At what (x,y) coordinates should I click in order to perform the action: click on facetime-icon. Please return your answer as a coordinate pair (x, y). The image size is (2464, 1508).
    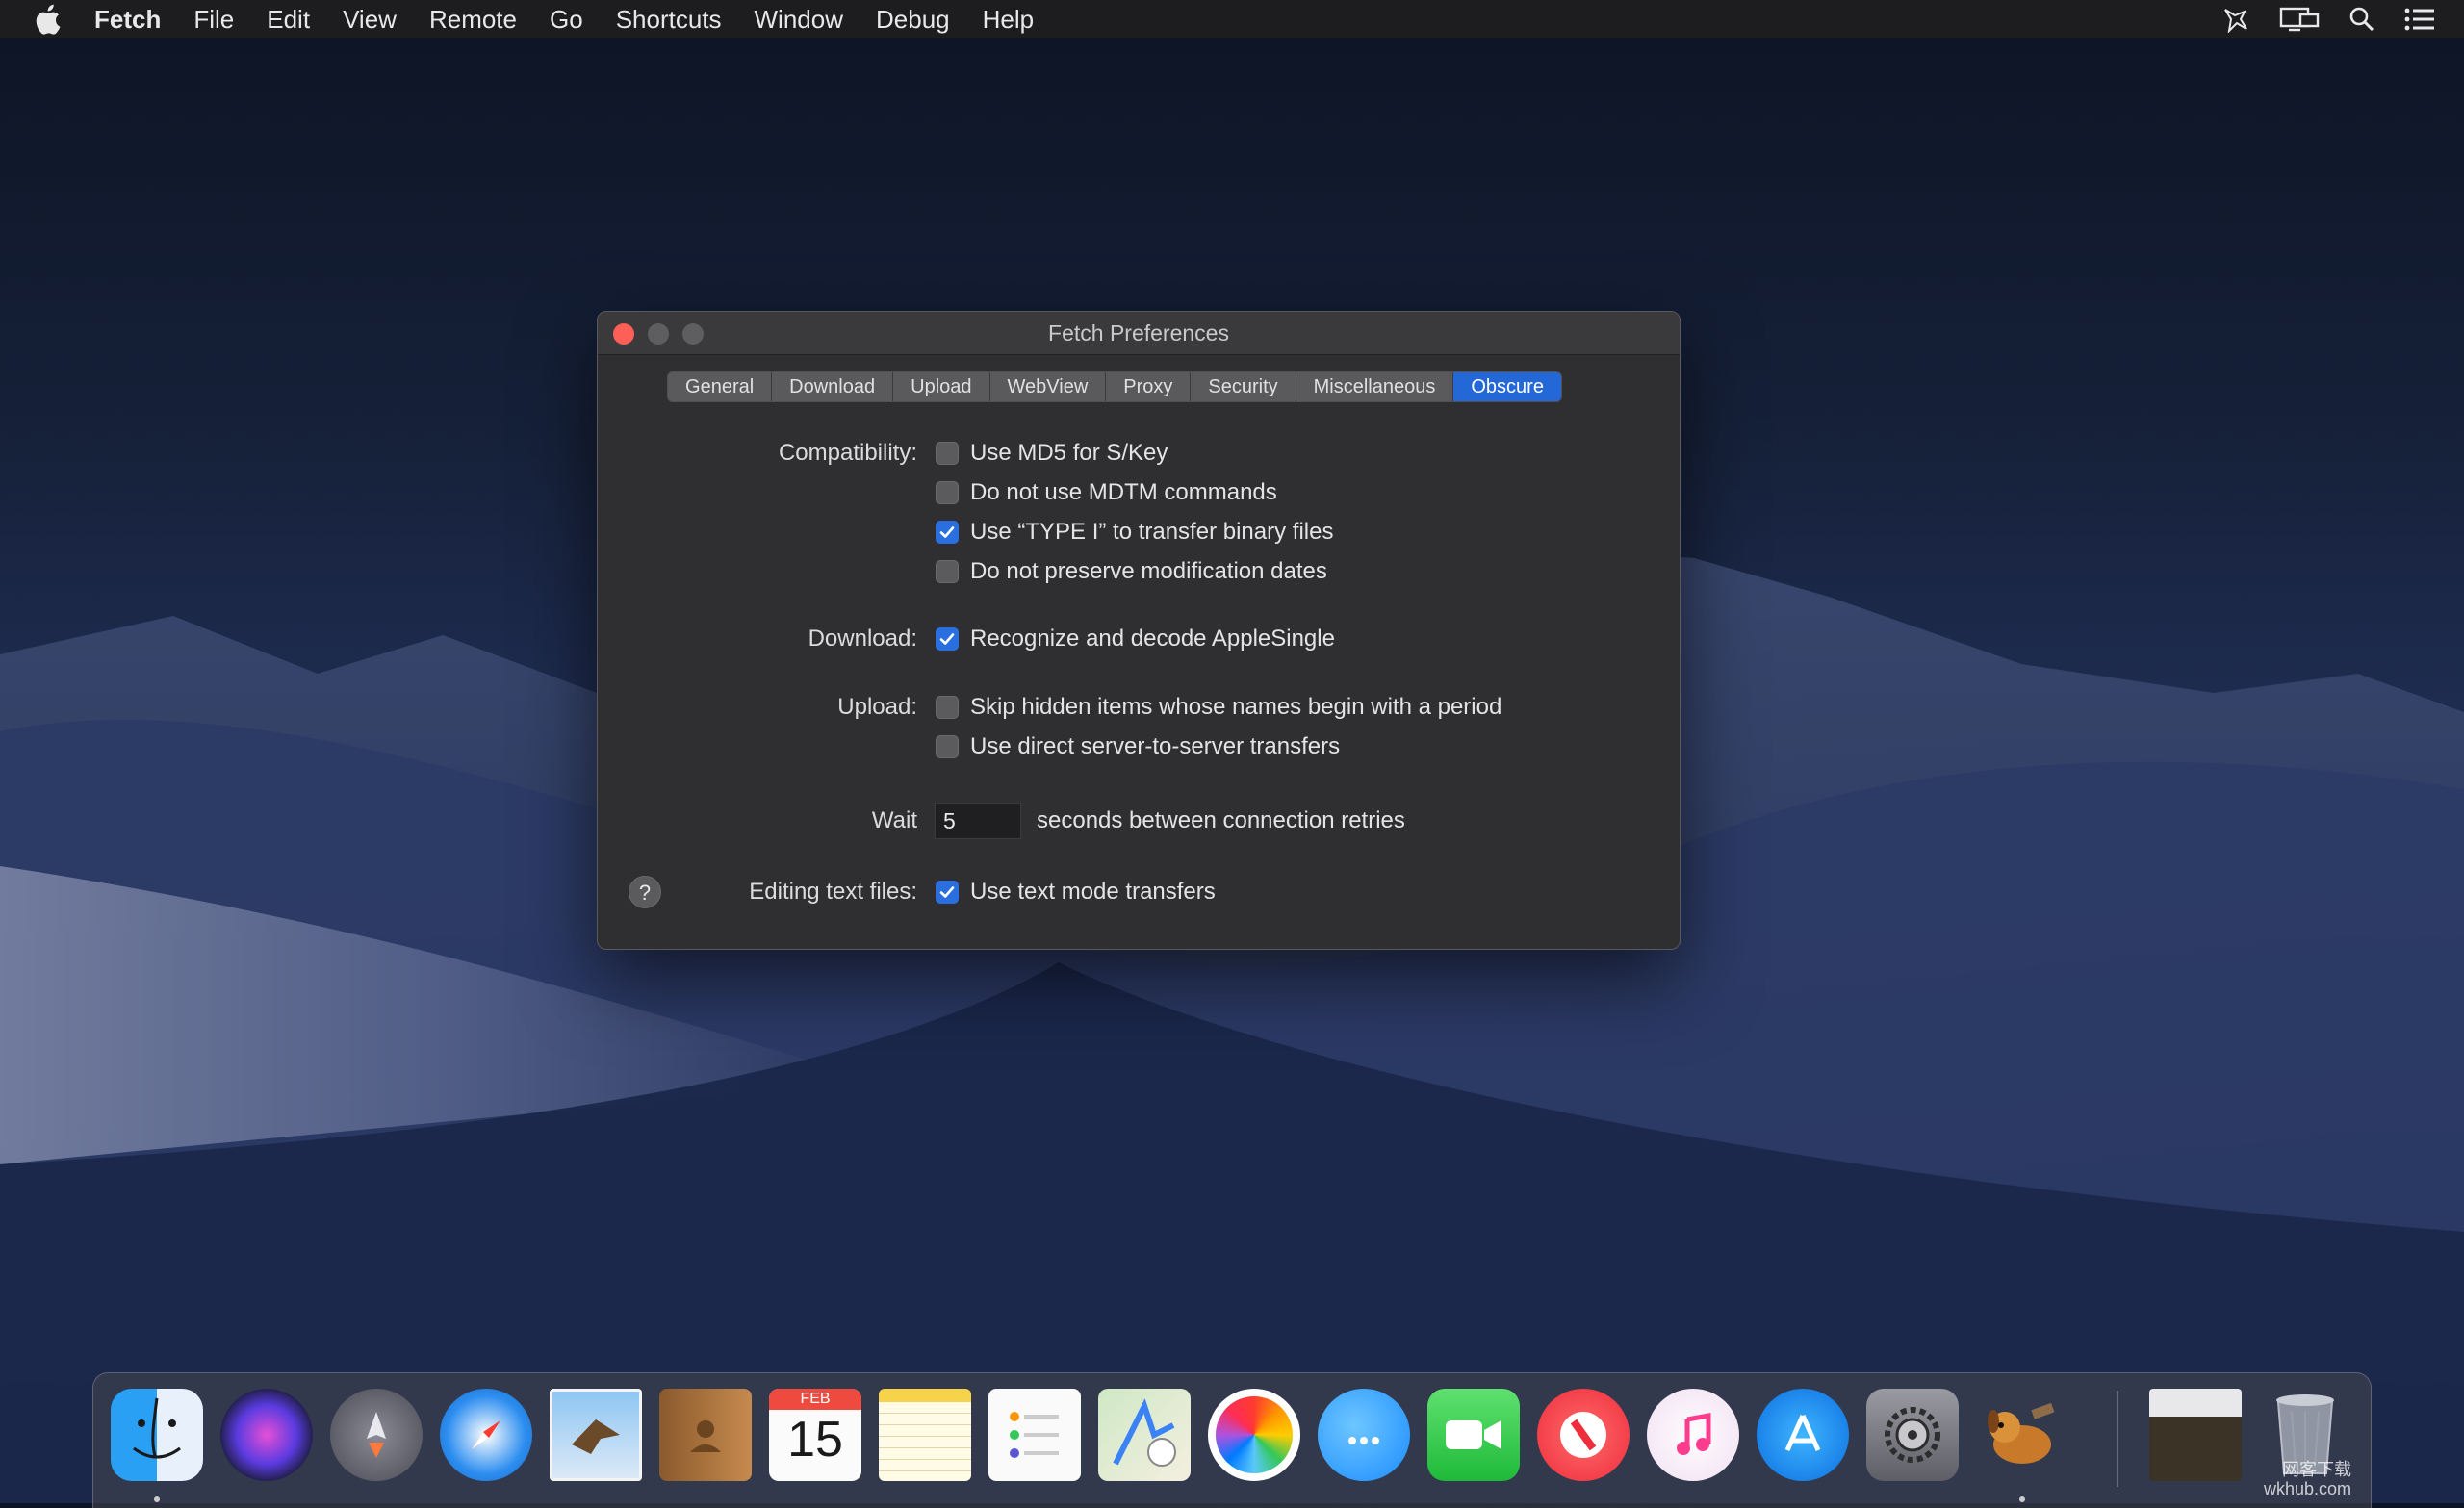
    Looking at the image, I should click on (1473, 1435).